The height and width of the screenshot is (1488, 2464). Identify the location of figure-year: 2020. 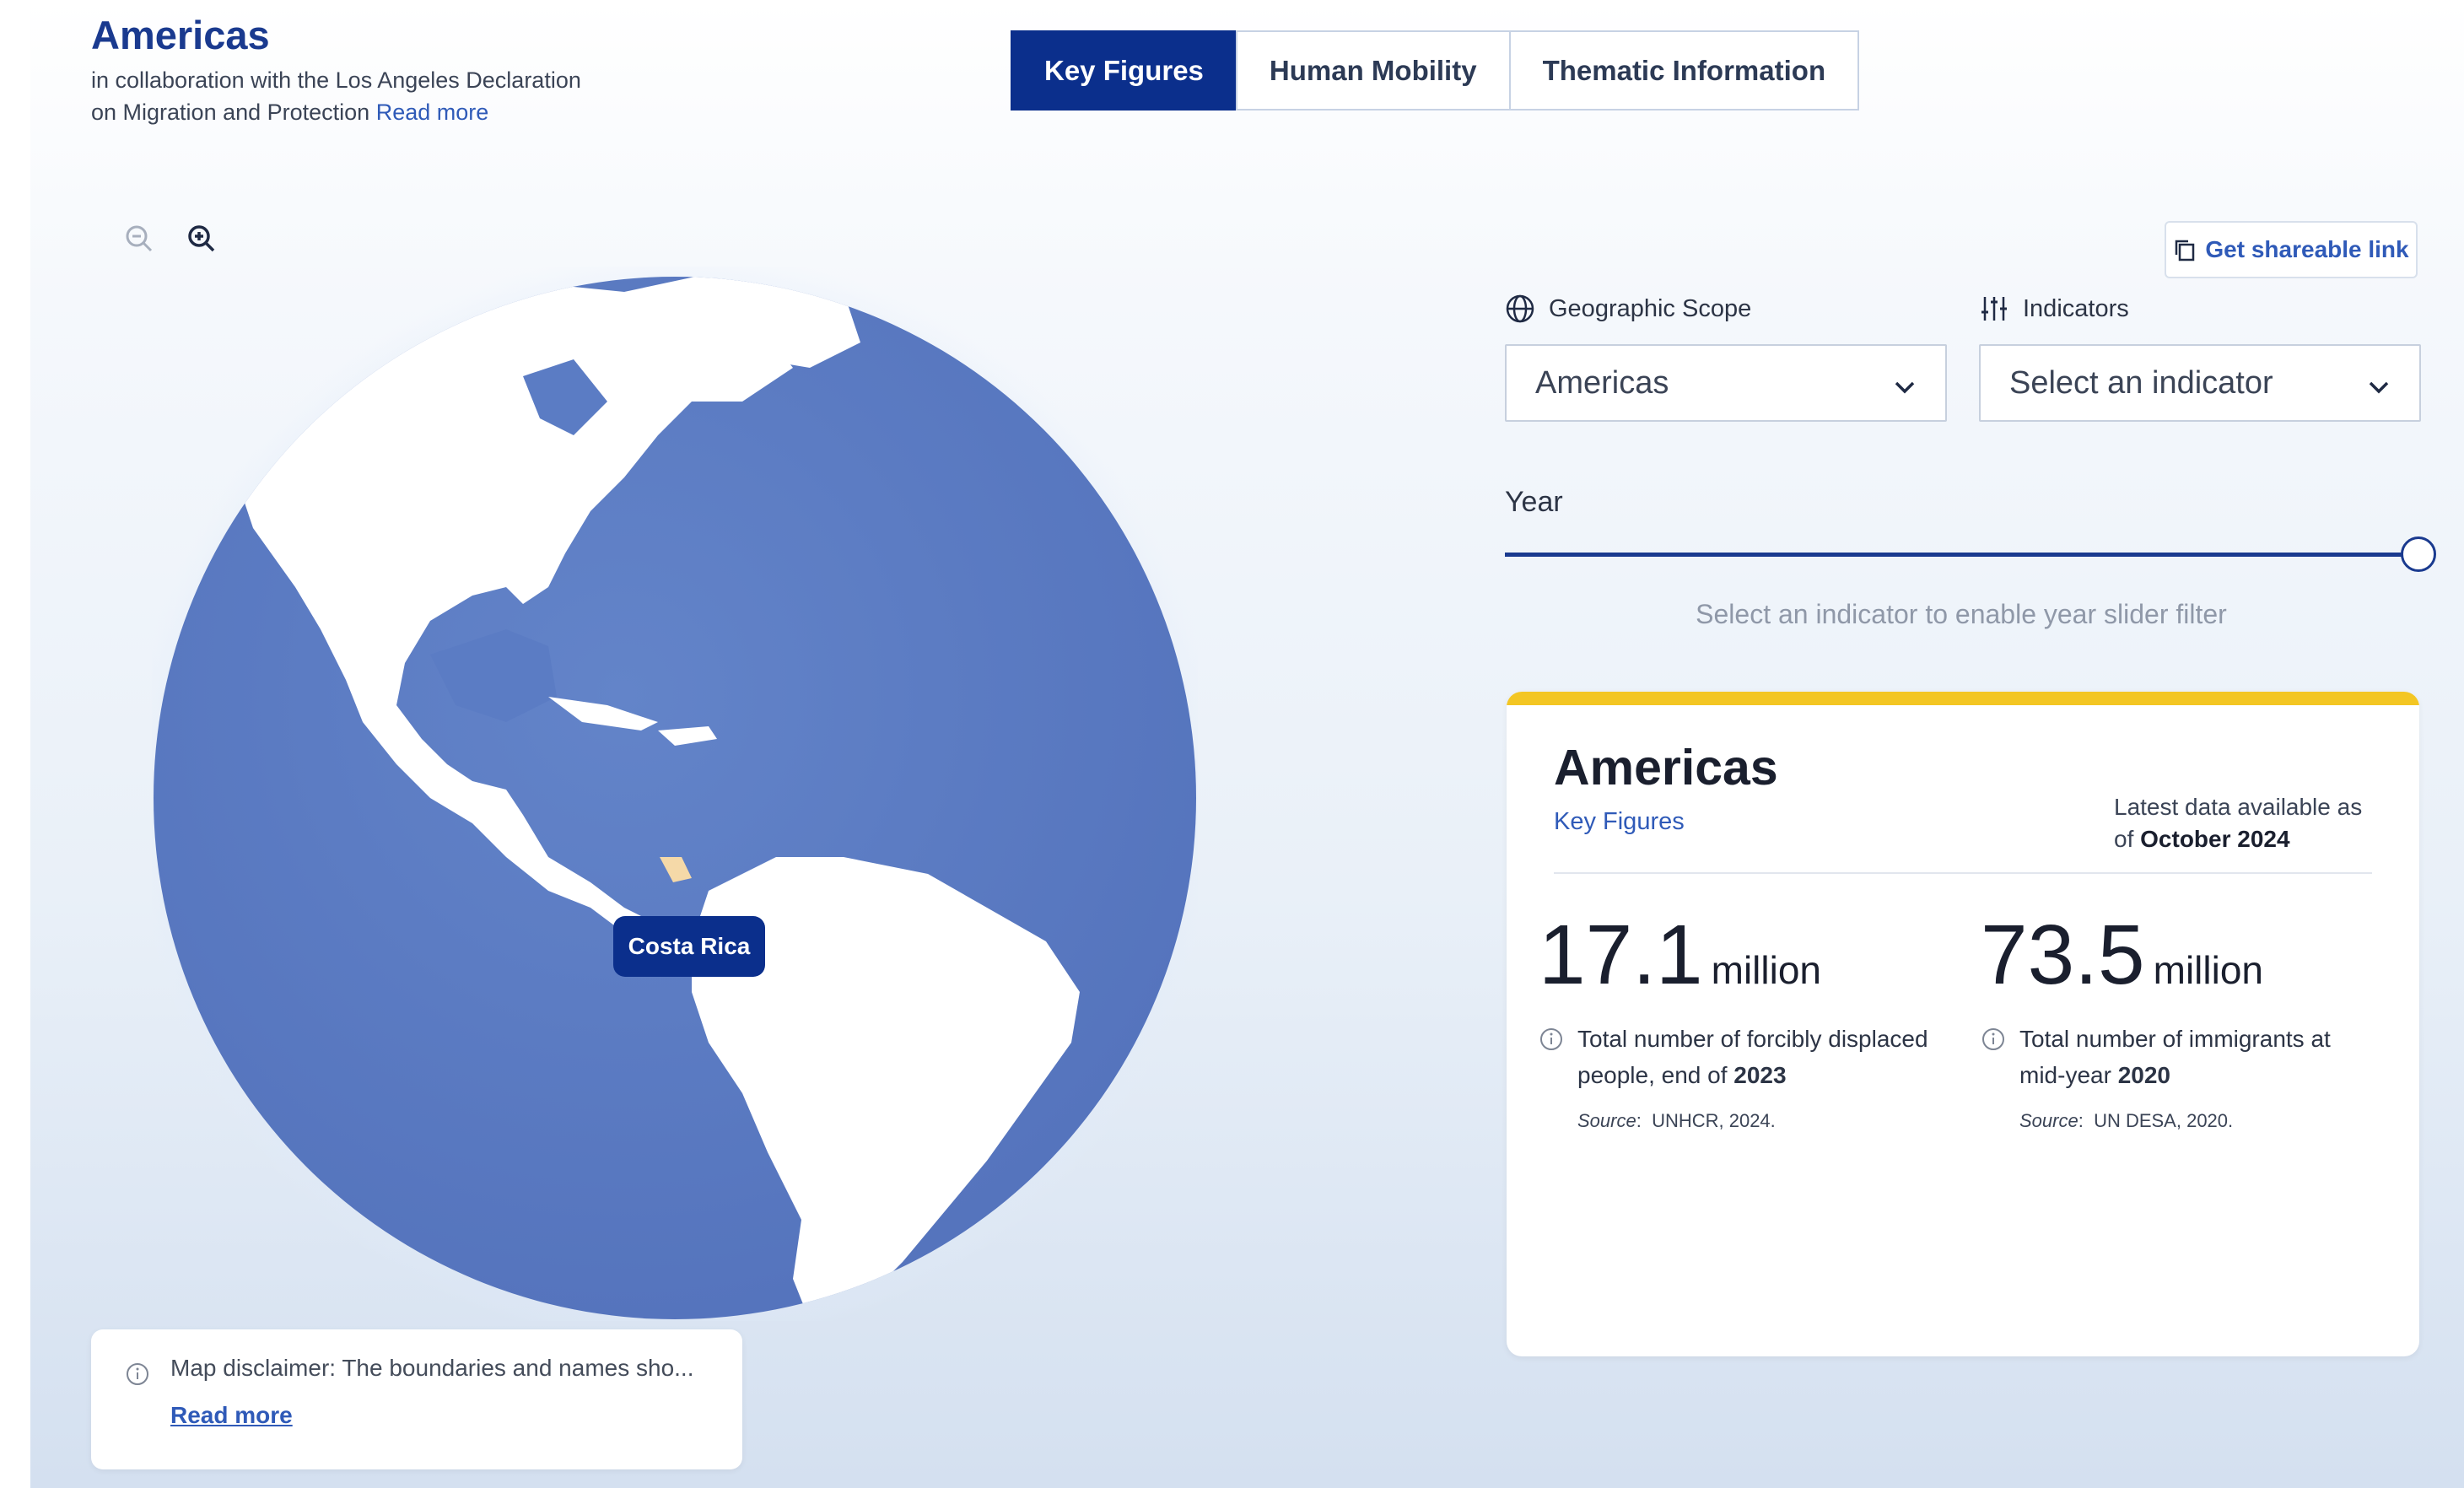
(2143, 1075).